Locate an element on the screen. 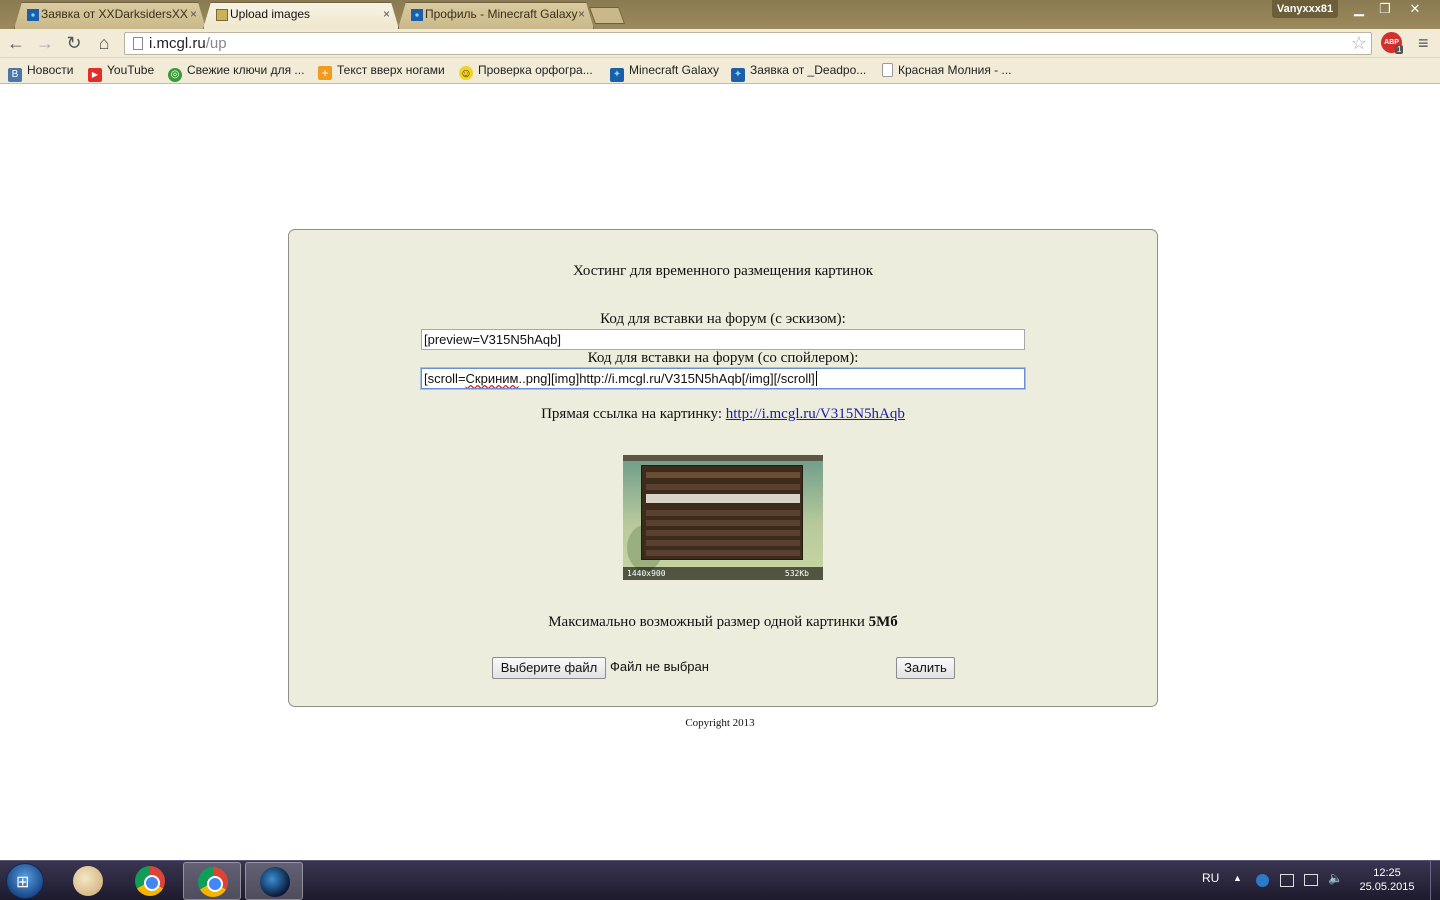  adblock-count-badge: 1 is located at coordinates (1399, 49).